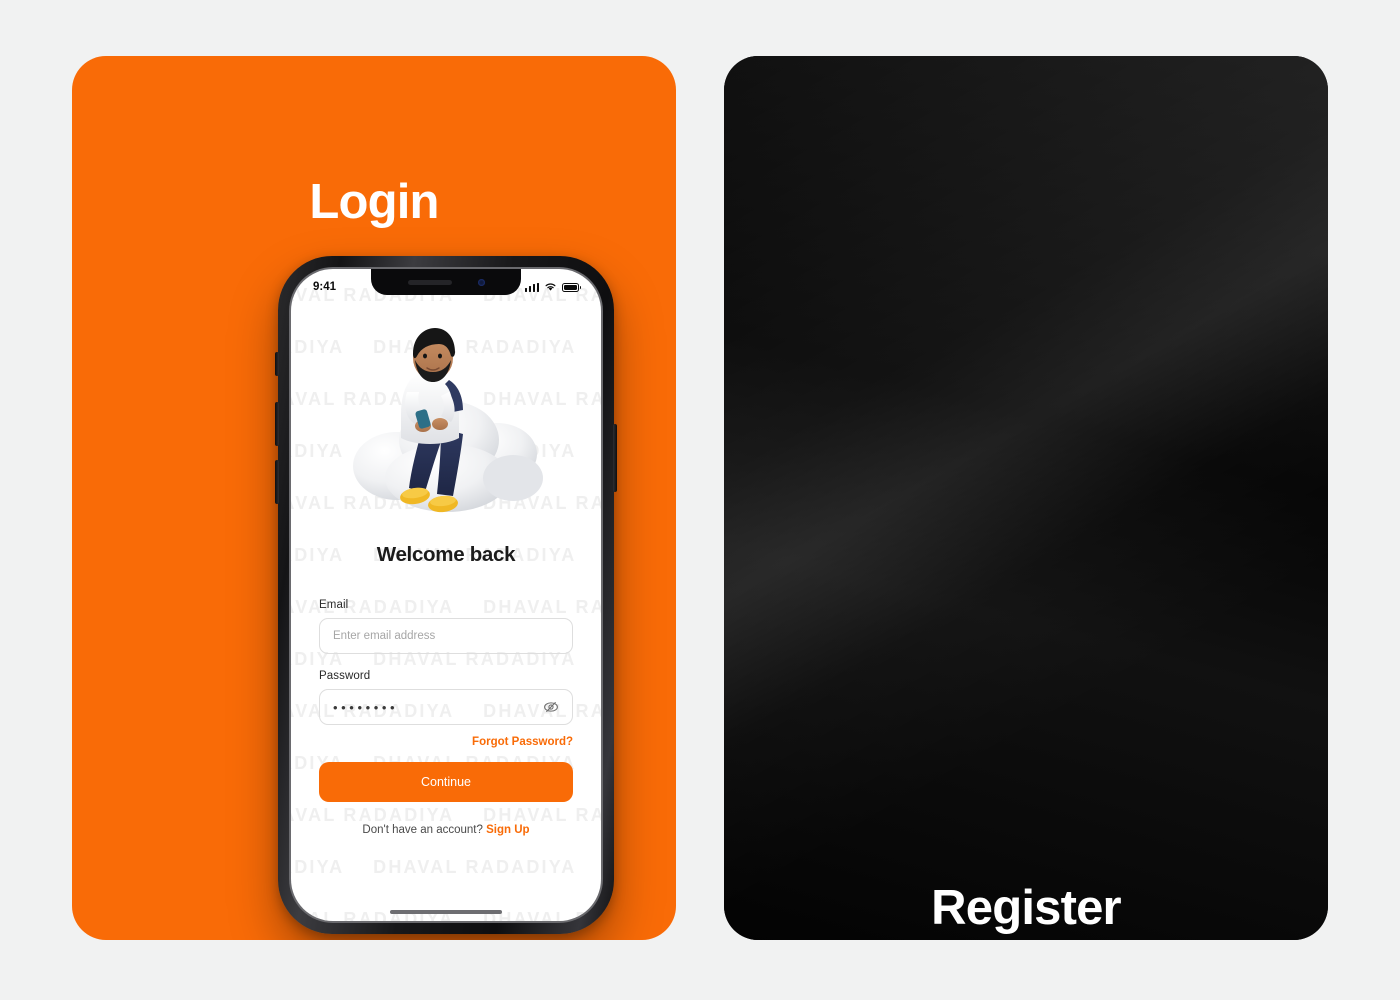 Image resolution: width=1400 pixels, height=1000 pixels. I want to click on wifi-icon, so click(550, 287).